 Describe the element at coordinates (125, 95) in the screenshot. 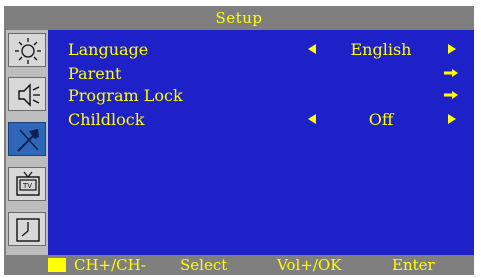

I see `menu-item-label: Program Lock` at that location.